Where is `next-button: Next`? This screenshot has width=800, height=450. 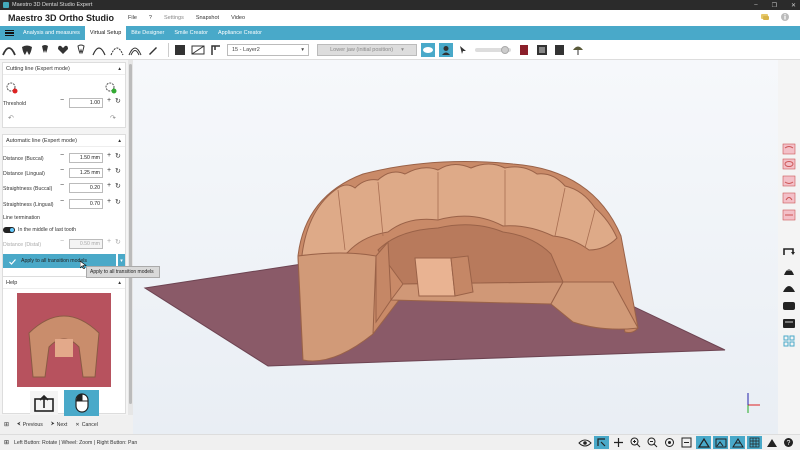 next-button: Next is located at coordinates (62, 425).